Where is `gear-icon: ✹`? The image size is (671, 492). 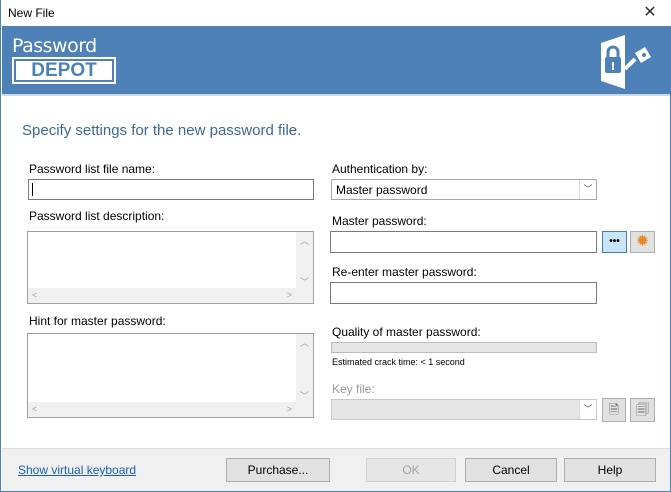
gear-icon: ✹ is located at coordinates (642, 241).